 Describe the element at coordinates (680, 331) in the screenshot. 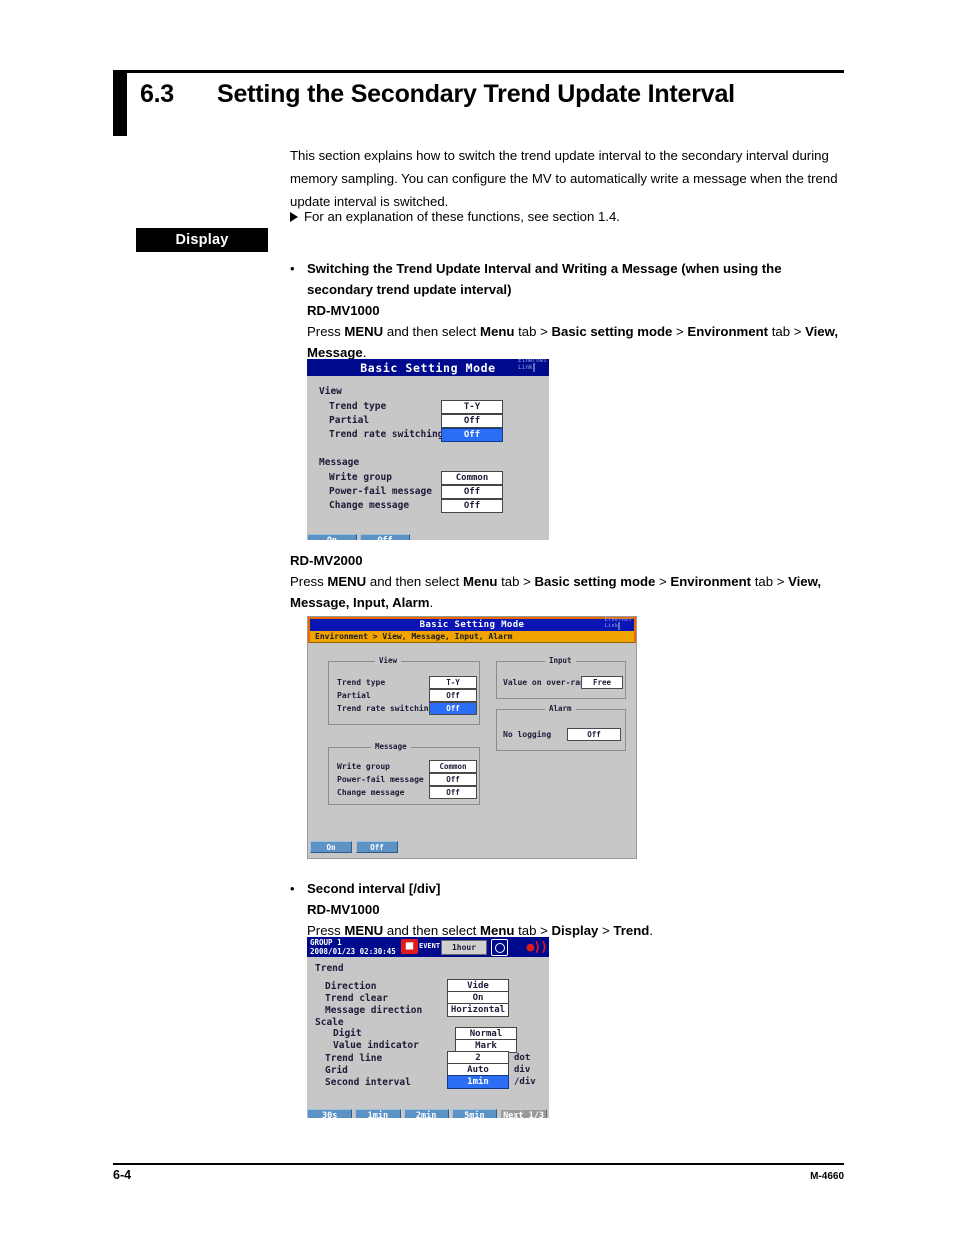

I see `path-mid3: >` at that location.